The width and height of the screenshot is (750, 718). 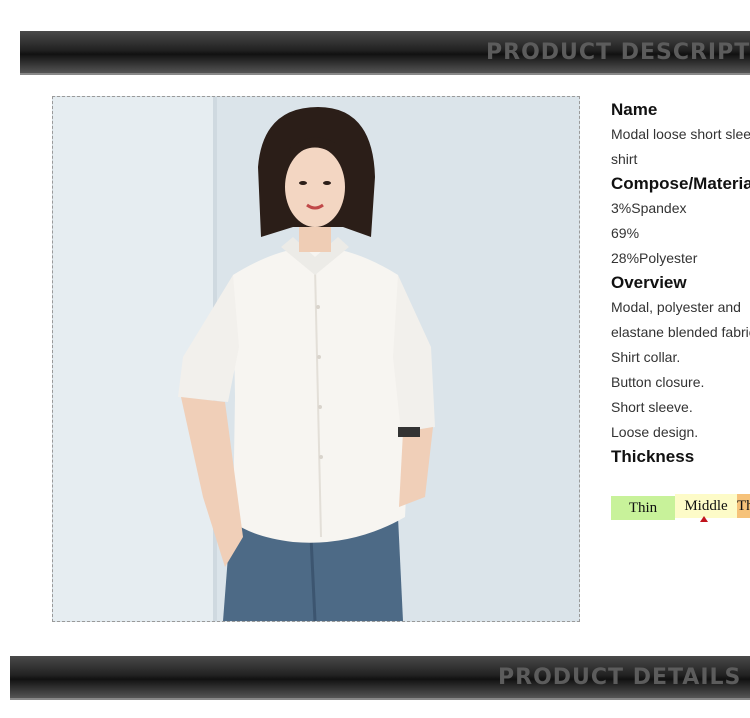 What do you see at coordinates (625, 233) in the screenshot?
I see `compose-modal: 69%` at bounding box center [625, 233].